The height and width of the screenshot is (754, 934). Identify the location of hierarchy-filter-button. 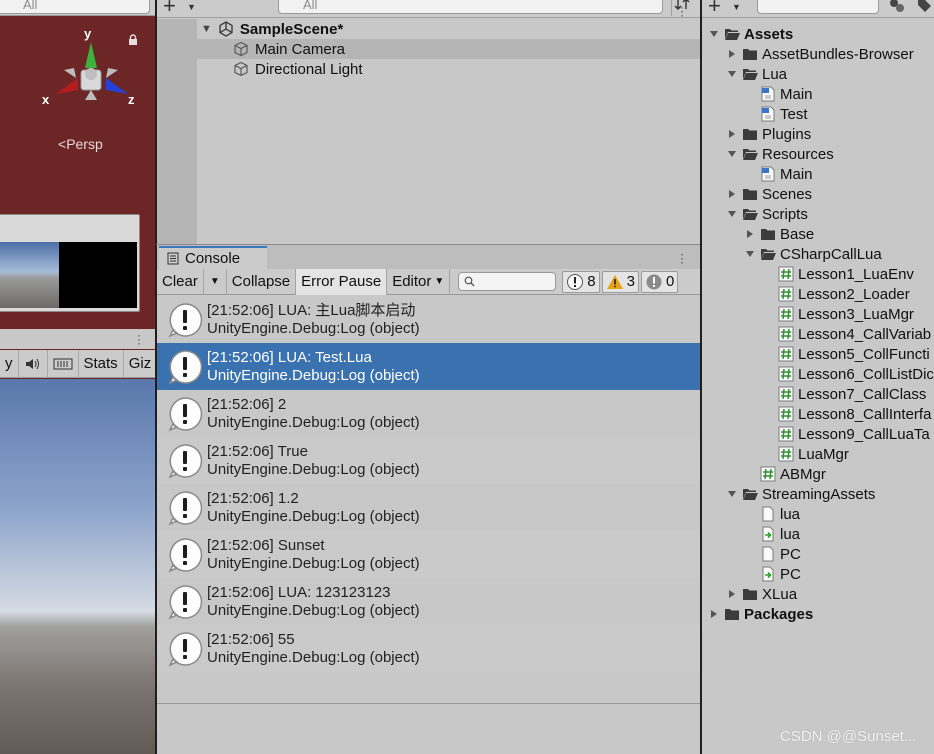
(684, 8).